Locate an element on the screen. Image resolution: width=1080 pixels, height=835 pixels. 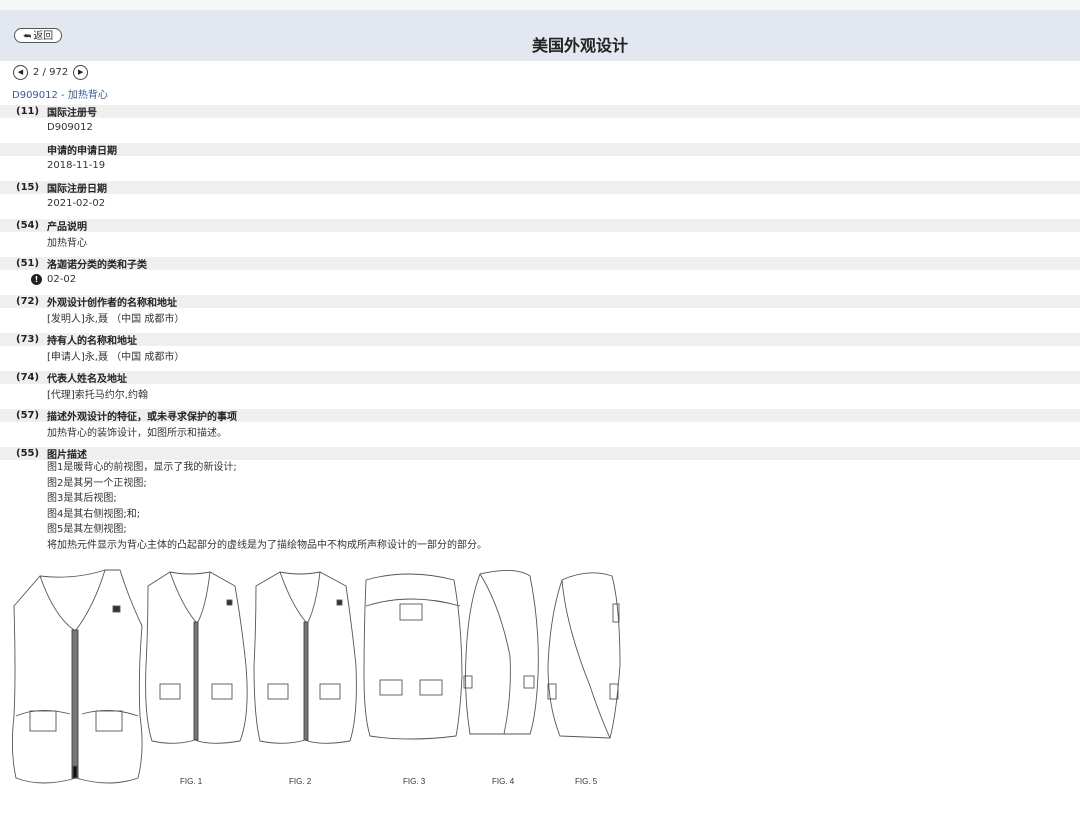
field-heading: (74) 代表人姓名及地址 is located at coordinates (540, 378).